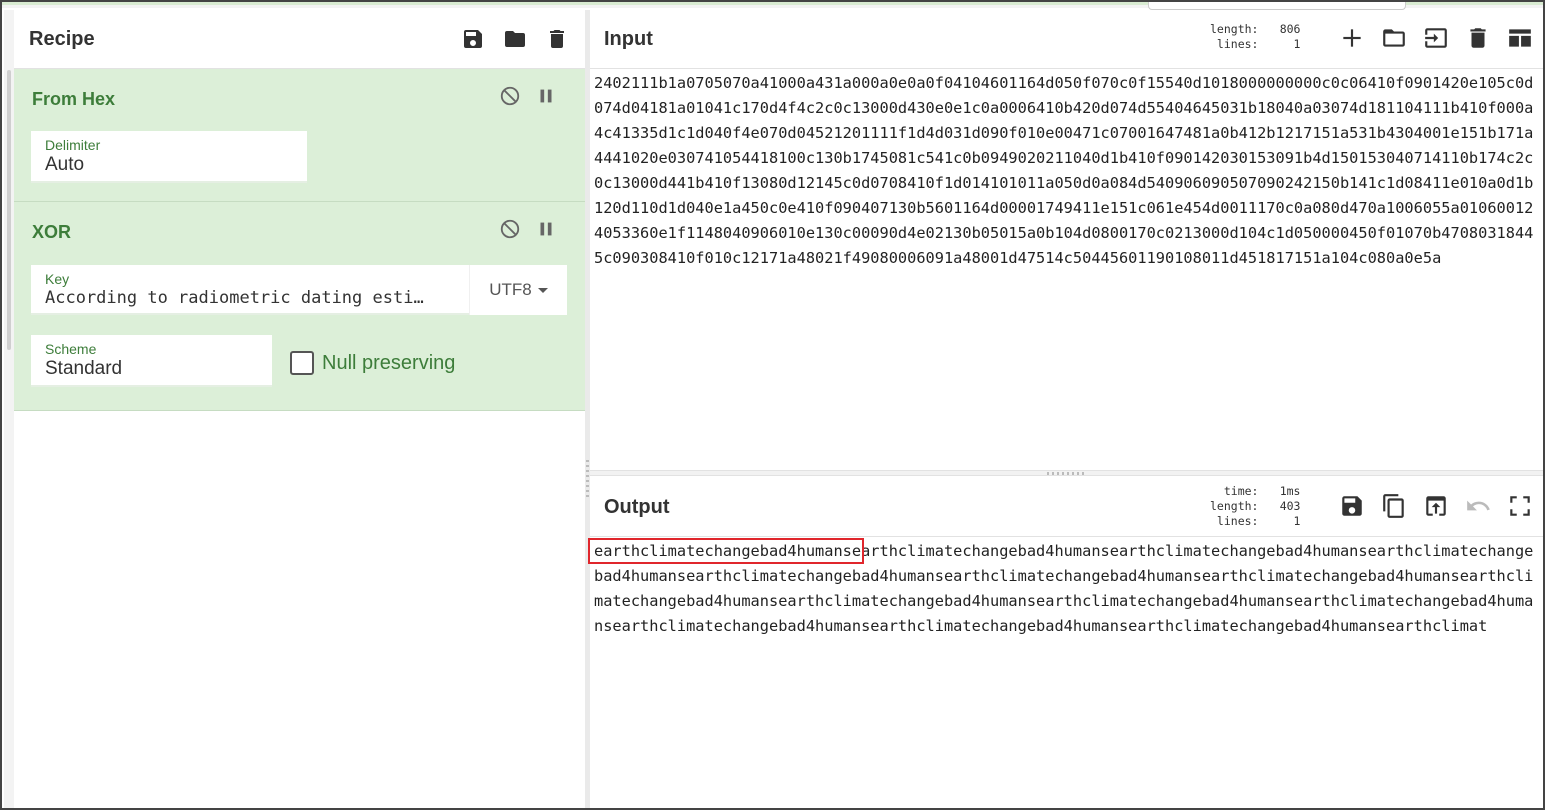 The height and width of the screenshot is (810, 1545). I want to click on output-title: Output, so click(637, 506).